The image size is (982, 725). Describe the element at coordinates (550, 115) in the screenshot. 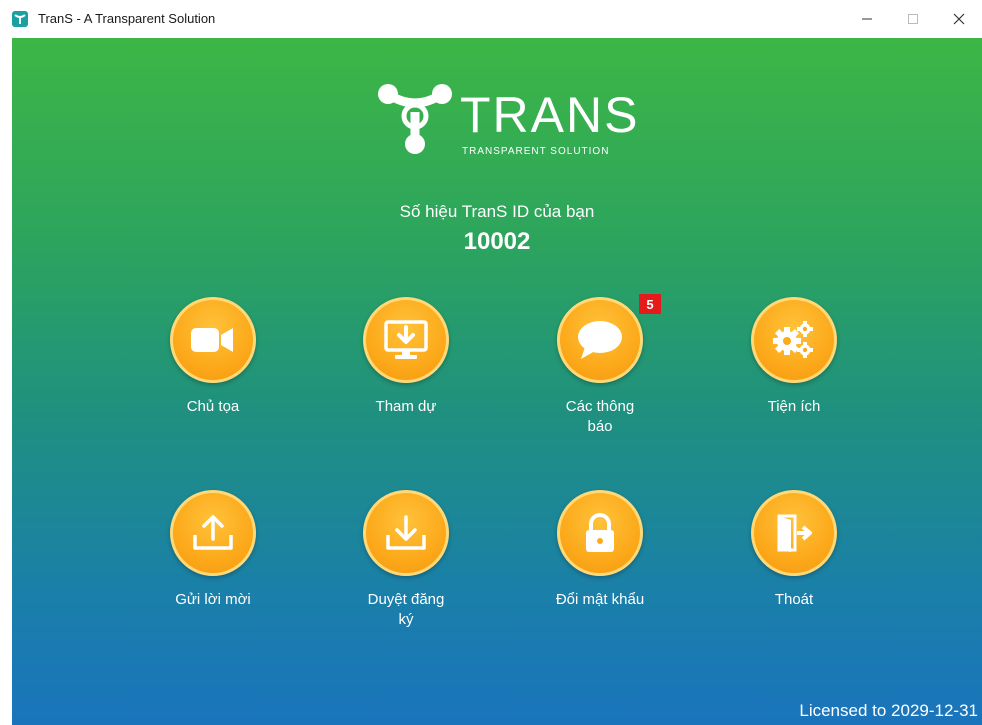

I see `logo-wordmark: TRANS` at that location.